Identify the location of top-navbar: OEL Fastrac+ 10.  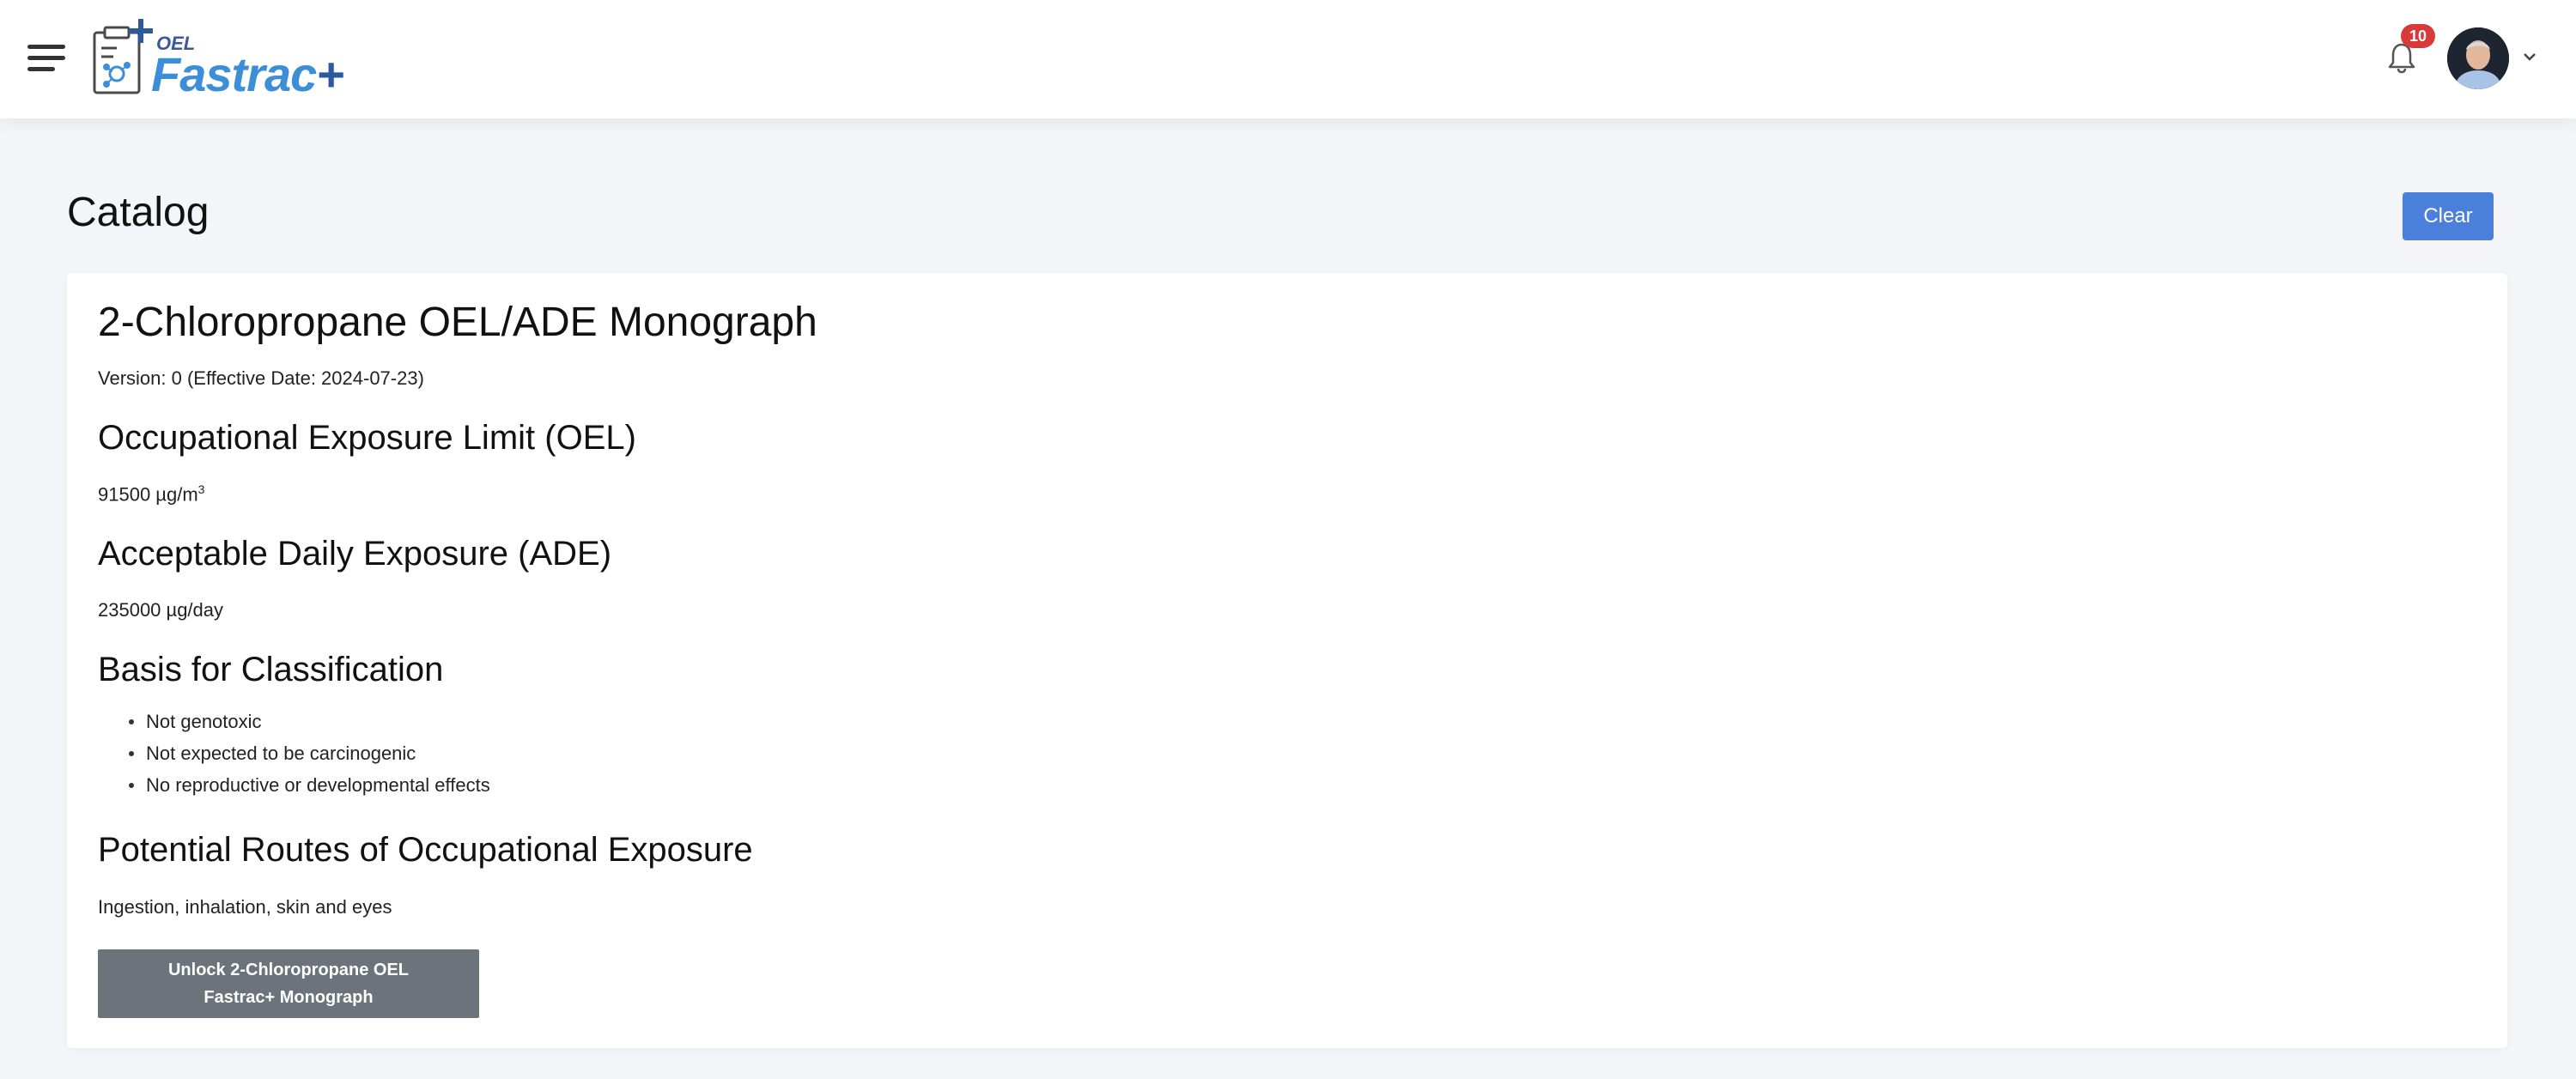
(1288, 59).